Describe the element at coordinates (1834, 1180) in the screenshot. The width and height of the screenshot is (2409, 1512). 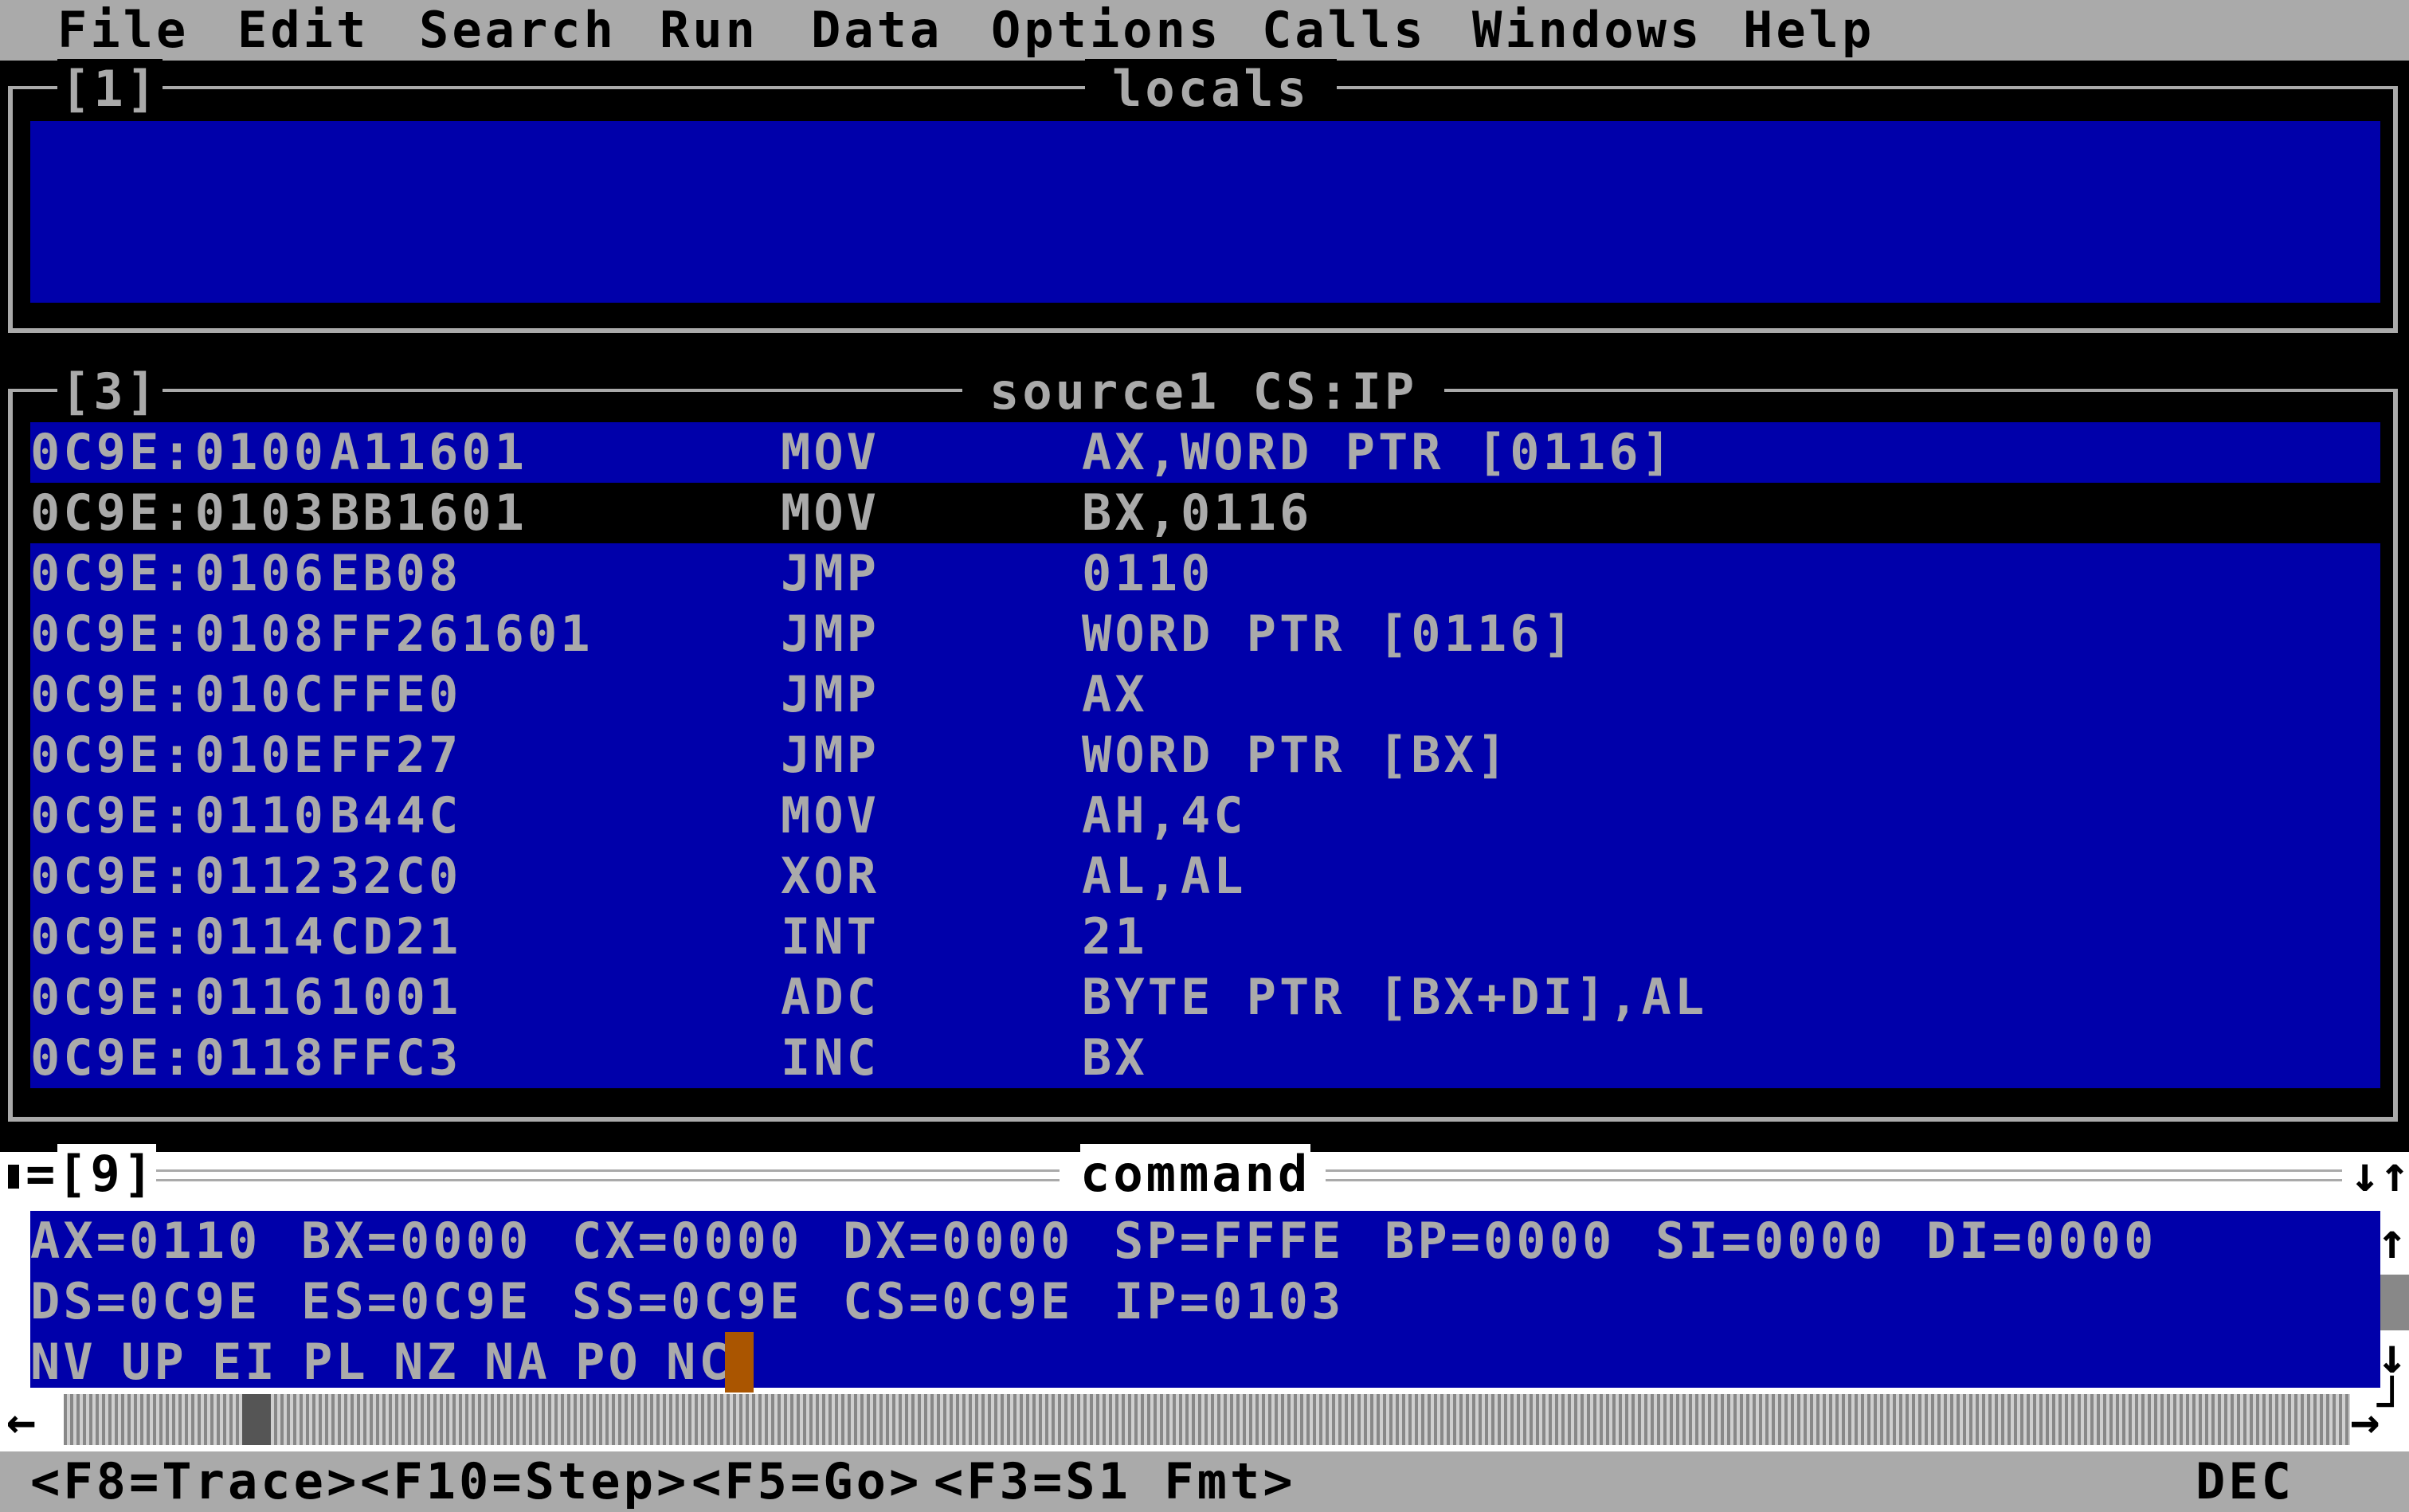
I see `command-title-line-d` at that location.